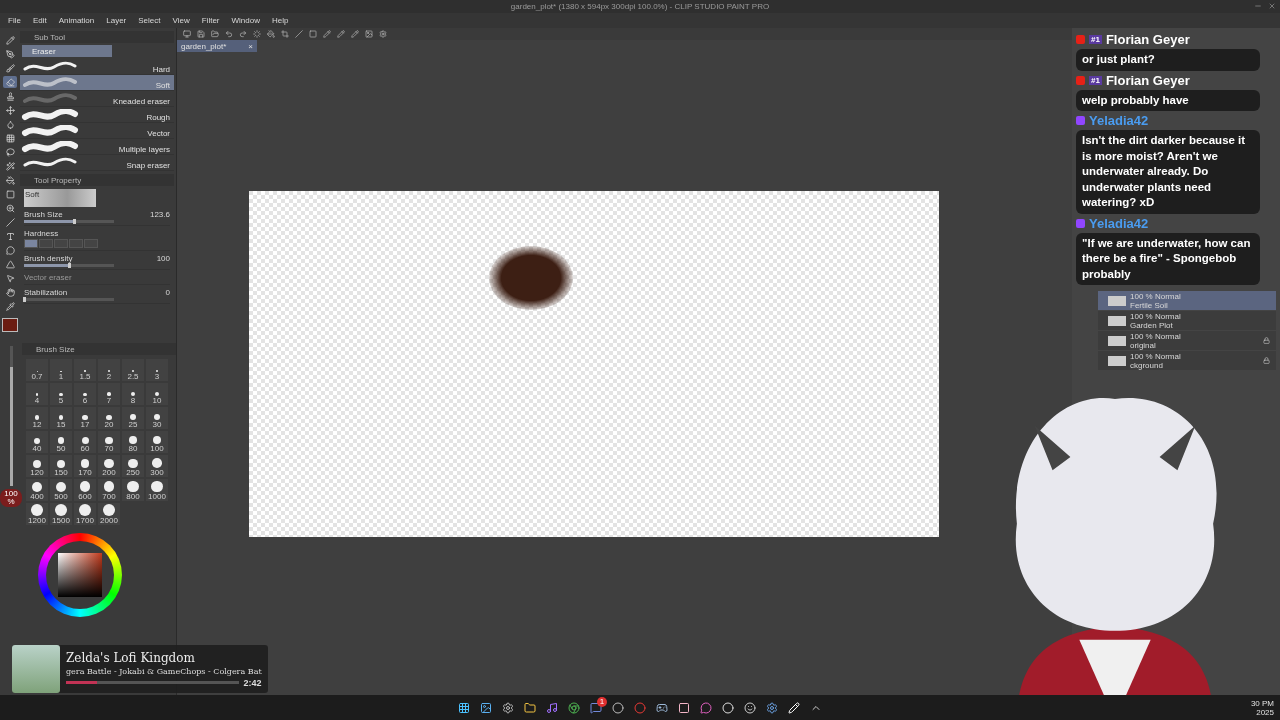 Image resolution: width=1280 pixels, height=720 pixels. What do you see at coordinates (772, 707) in the screenshot?
I see `cog-icon` at bounding box center [772, 707].